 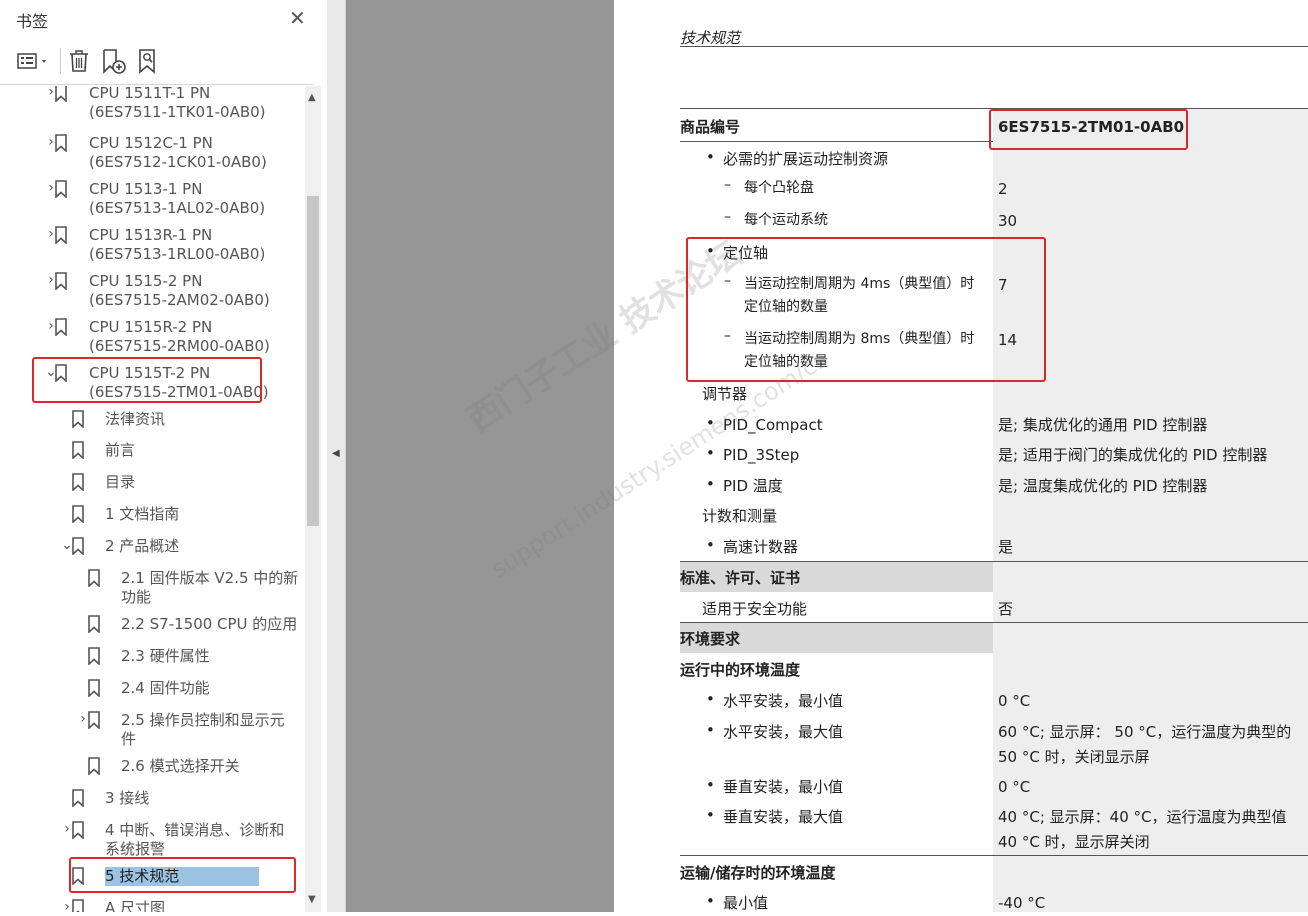 I want to click on close-icon: ✕, so click(x=297, y=18).